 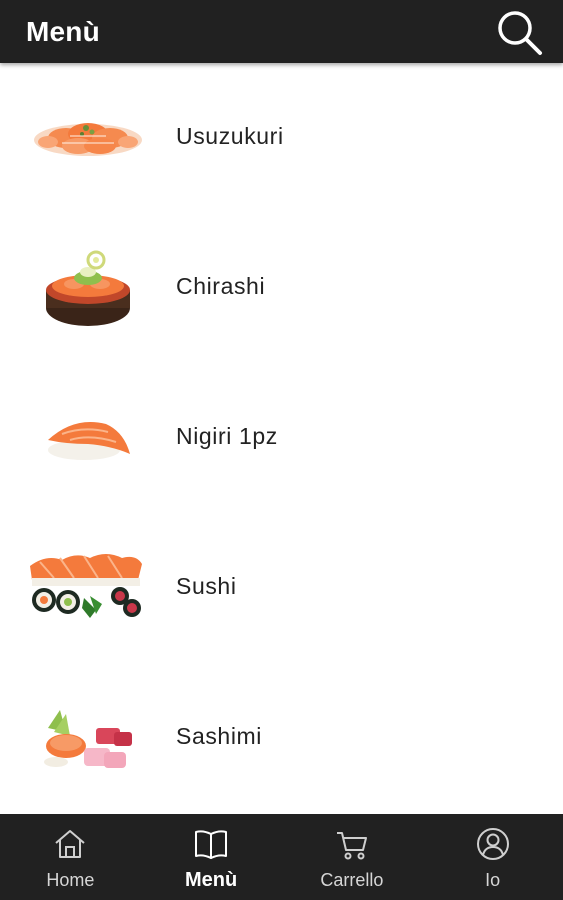 I want to click on usuzukuri-image, so click(x=88, y=138).